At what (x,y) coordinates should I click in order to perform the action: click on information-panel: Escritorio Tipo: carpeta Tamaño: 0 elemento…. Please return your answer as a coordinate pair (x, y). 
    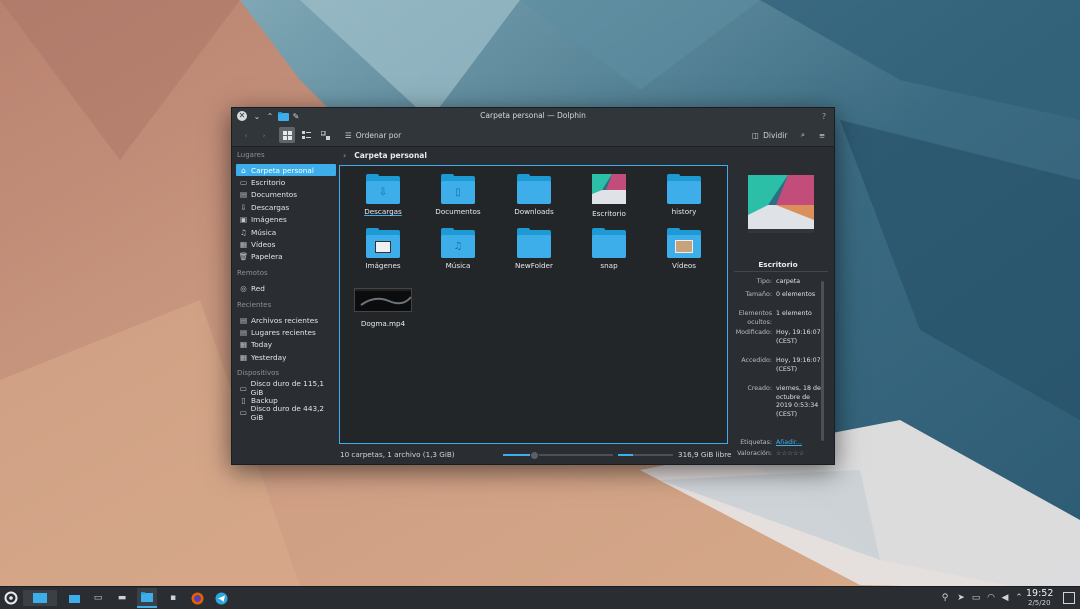
    Looking at the image, I should click on (782, 302).